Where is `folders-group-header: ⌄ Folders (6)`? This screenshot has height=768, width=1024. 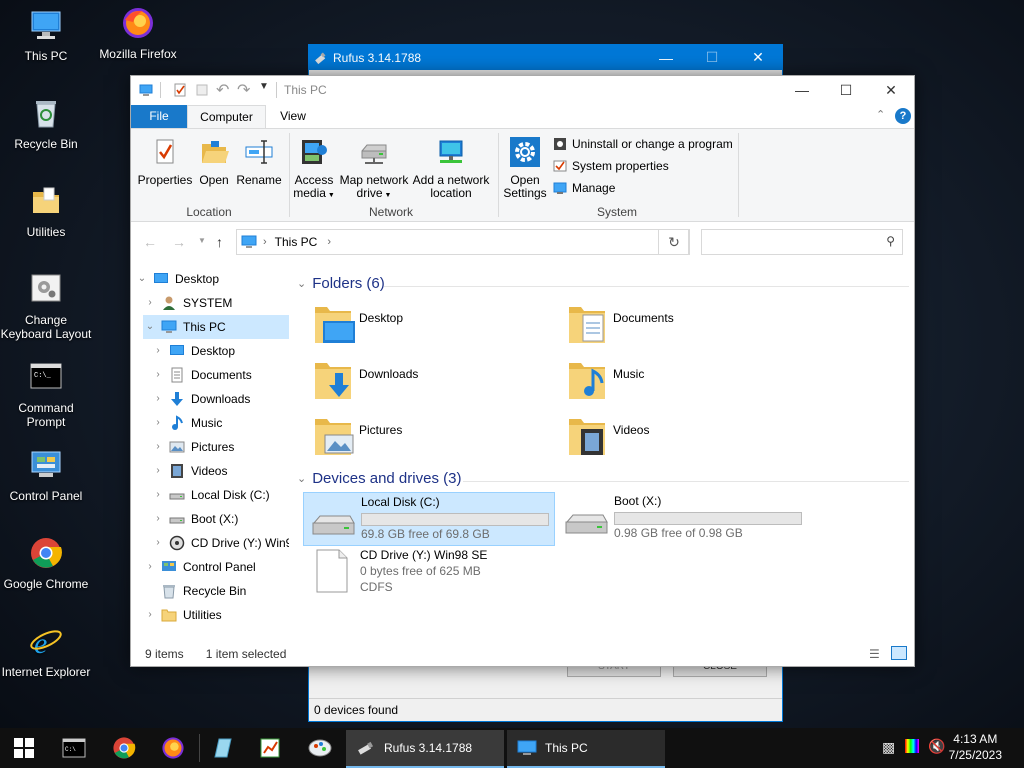 folders-group-header: ⌄ Folders (6) is located at coordinates (341, 283).